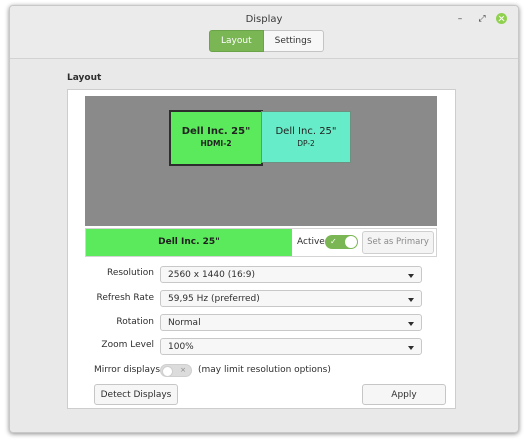 The image size is (526, 441). Describe the element at coordinates (216, 143) in the screenshot. I see `monitor-port: HDMI-2` at that location.